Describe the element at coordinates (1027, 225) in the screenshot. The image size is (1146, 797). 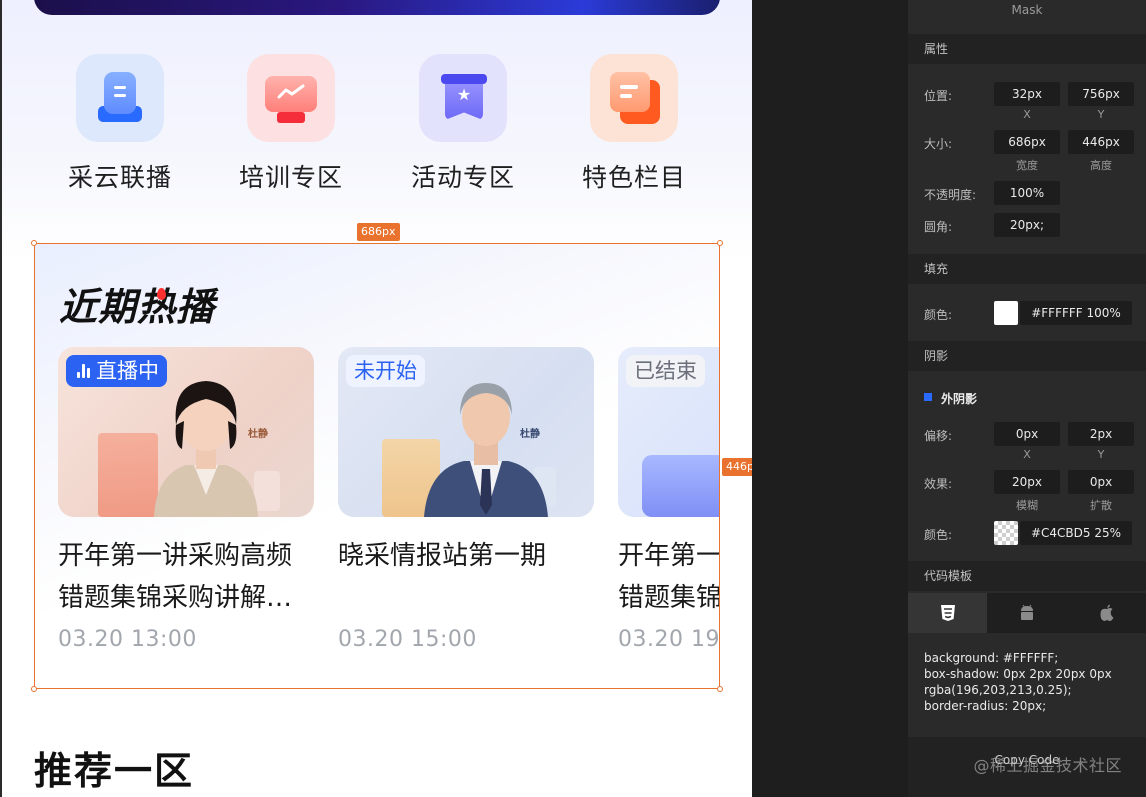
I see `radius-field: 20px;` at that location.